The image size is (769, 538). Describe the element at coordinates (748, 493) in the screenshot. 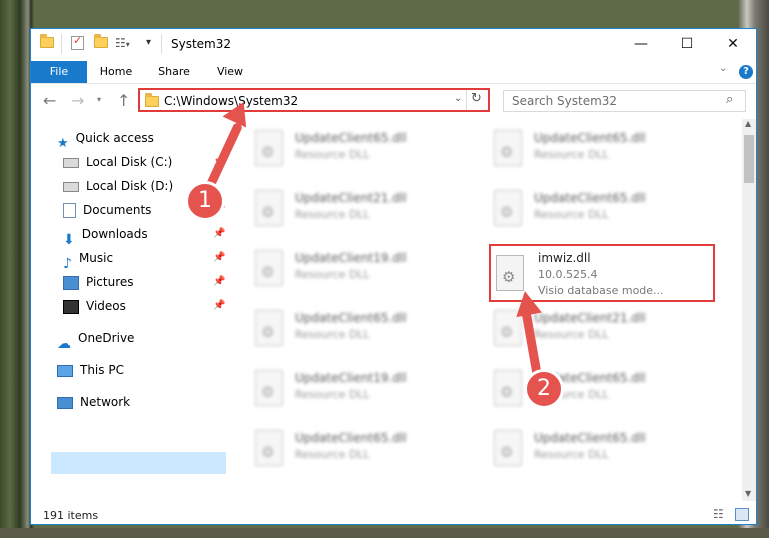

I see `scroll-down-icon: ▼` at that location.